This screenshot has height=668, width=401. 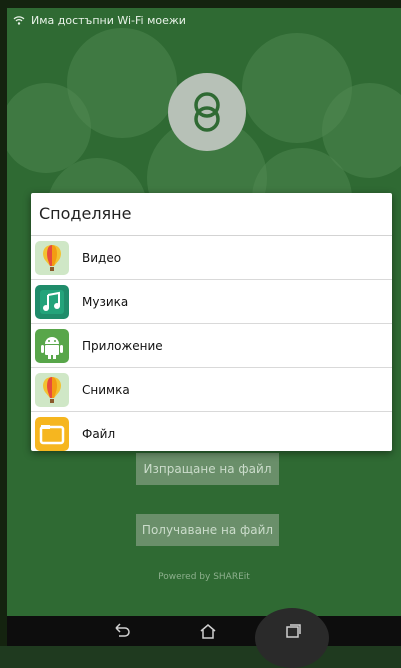 What do you see at coordinates (208, 631) in the screenshot?
I see `home-icon` at bounding box center [208, 631].